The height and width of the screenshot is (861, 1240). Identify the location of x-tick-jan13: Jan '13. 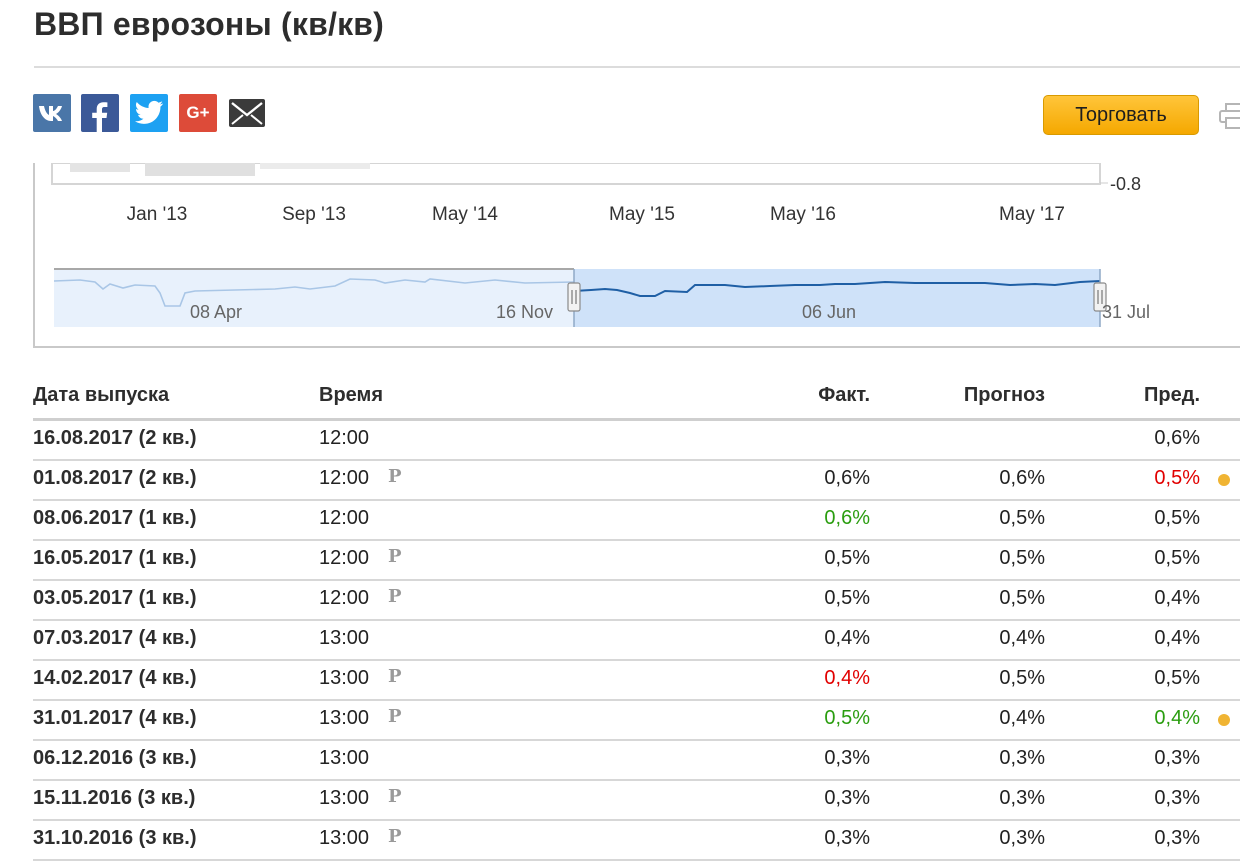
(157, 214).